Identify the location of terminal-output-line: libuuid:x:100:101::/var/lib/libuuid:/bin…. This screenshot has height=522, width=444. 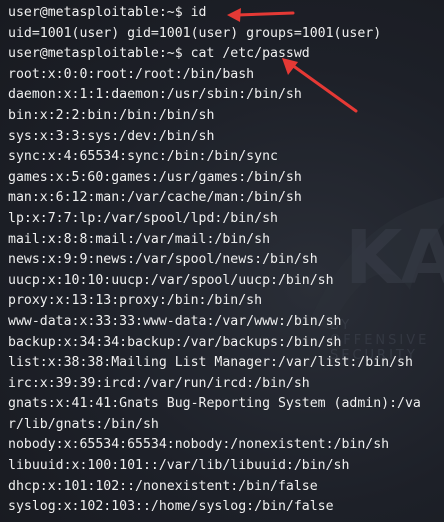
(179, 466).